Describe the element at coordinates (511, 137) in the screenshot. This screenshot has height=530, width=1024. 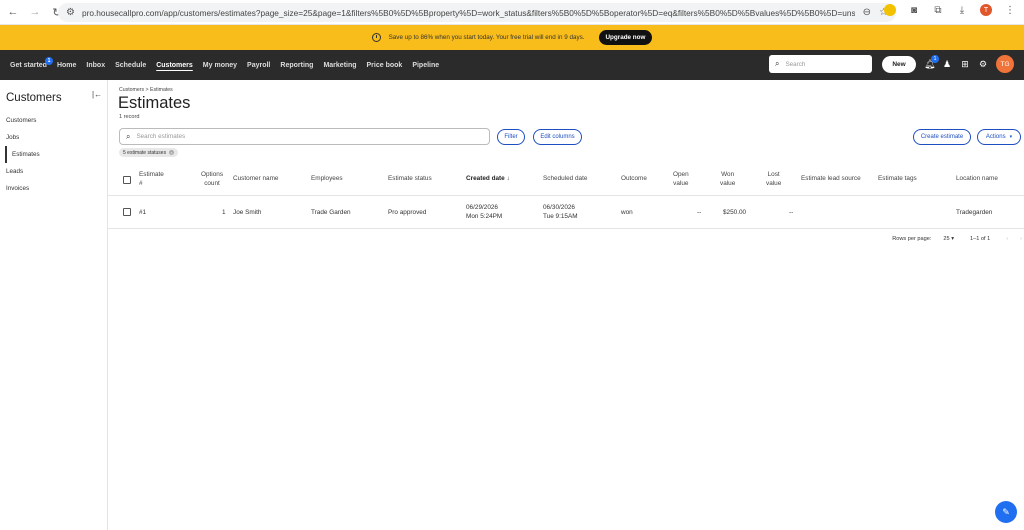
I see `filter-button: Filter` at that location.